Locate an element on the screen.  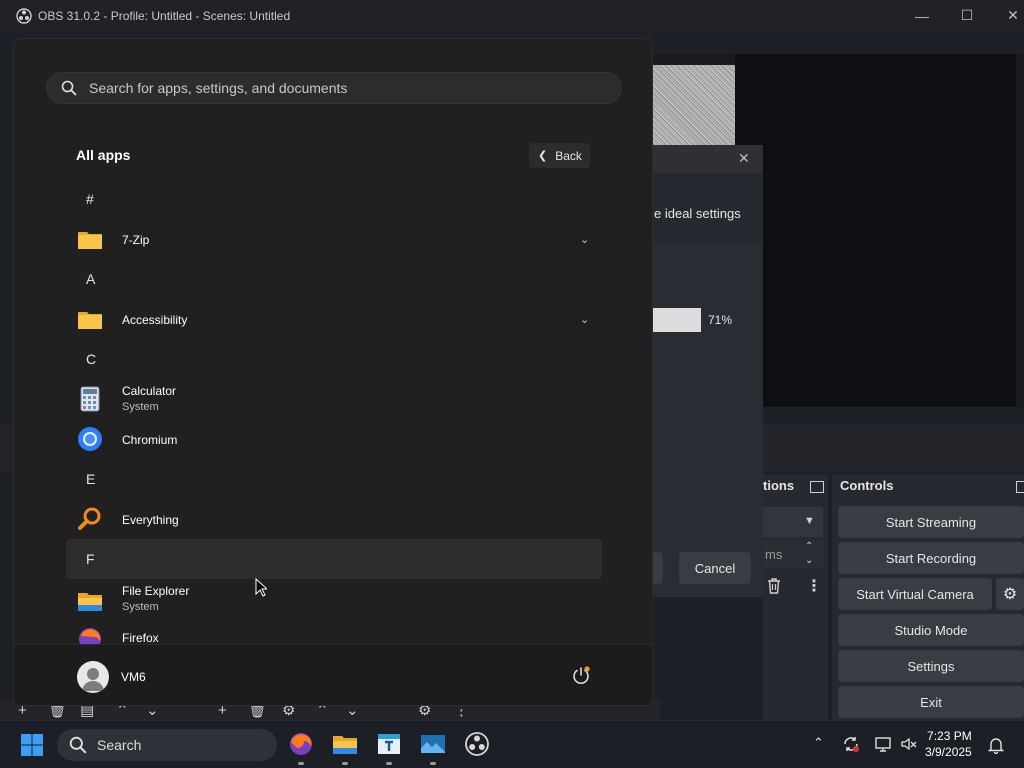
taskbar-search-box: Search is located at coordinates (167, 745).